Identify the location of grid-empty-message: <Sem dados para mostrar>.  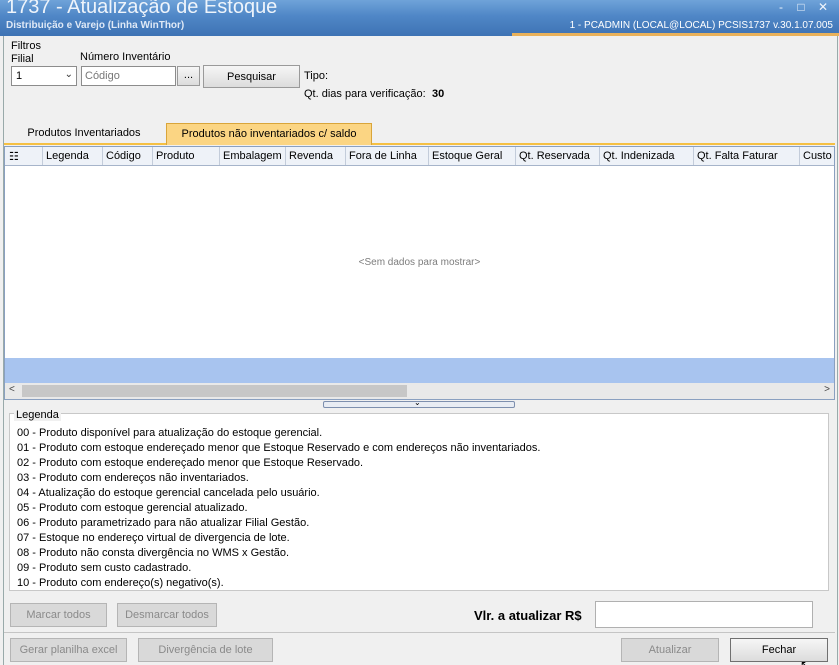
(419, 262).